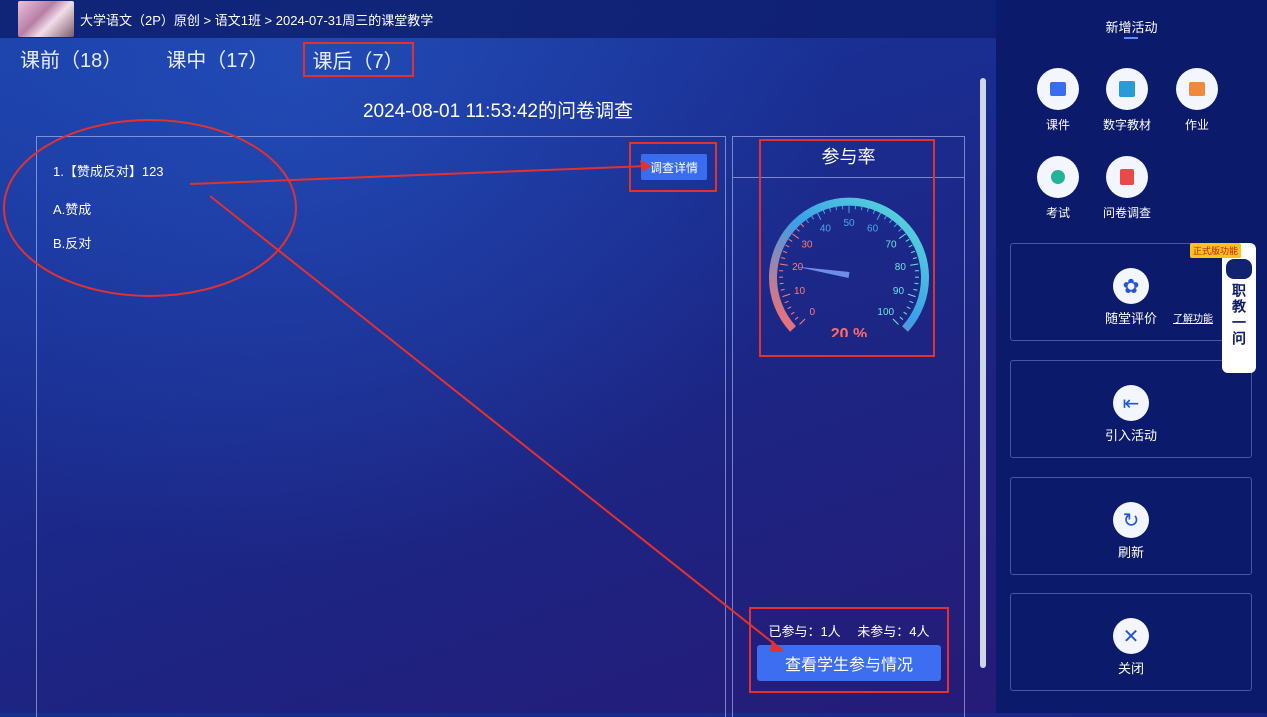  I want to click on tool-homework: 作业, so click(1197, 100).